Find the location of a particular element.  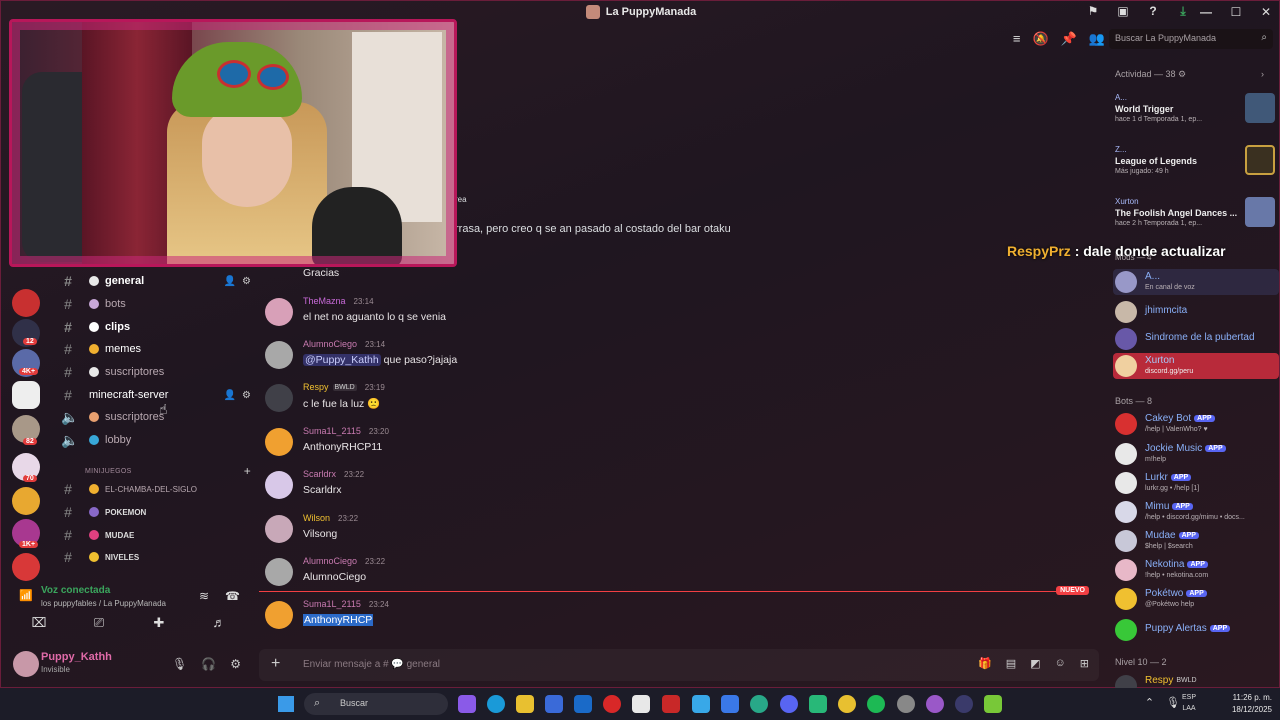

channel-bots: # bots is located at coordinates (156, 304).